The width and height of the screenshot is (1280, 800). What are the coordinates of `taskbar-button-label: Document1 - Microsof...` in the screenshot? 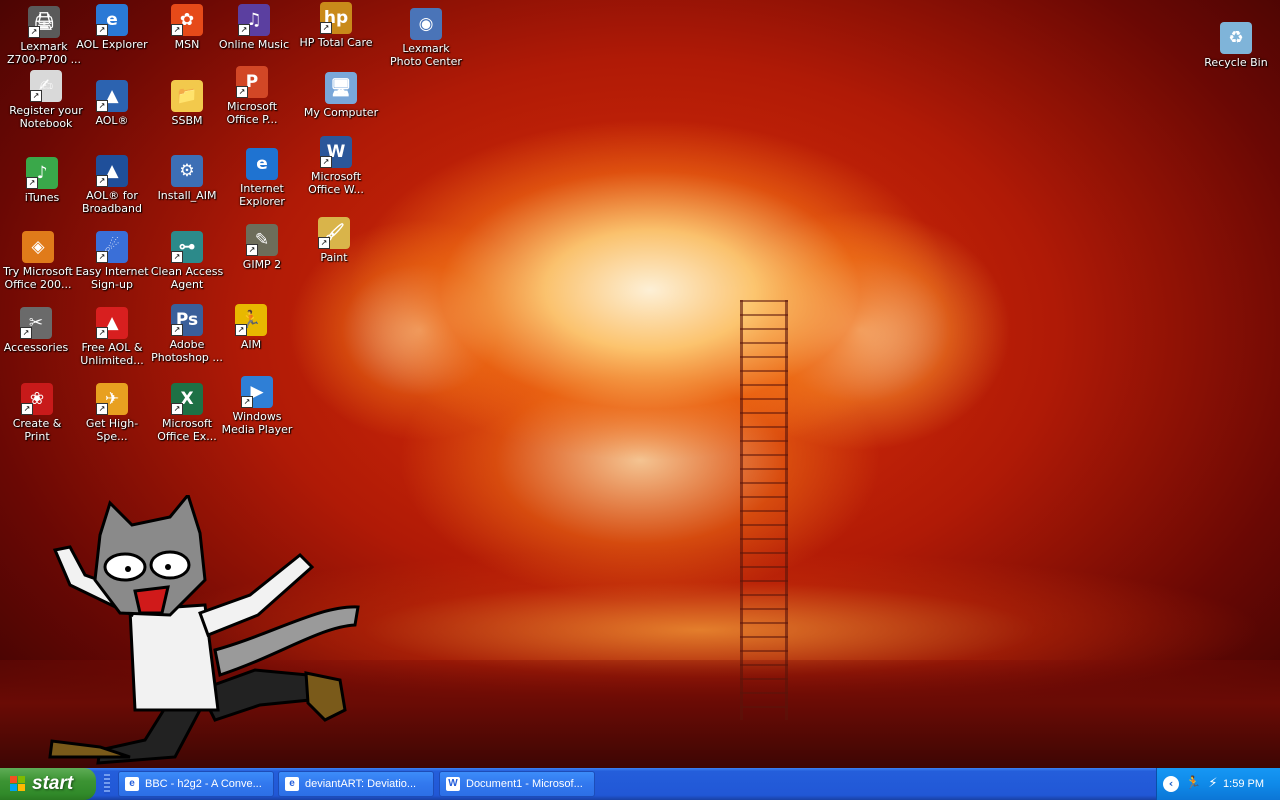 It's located at (524, 784).